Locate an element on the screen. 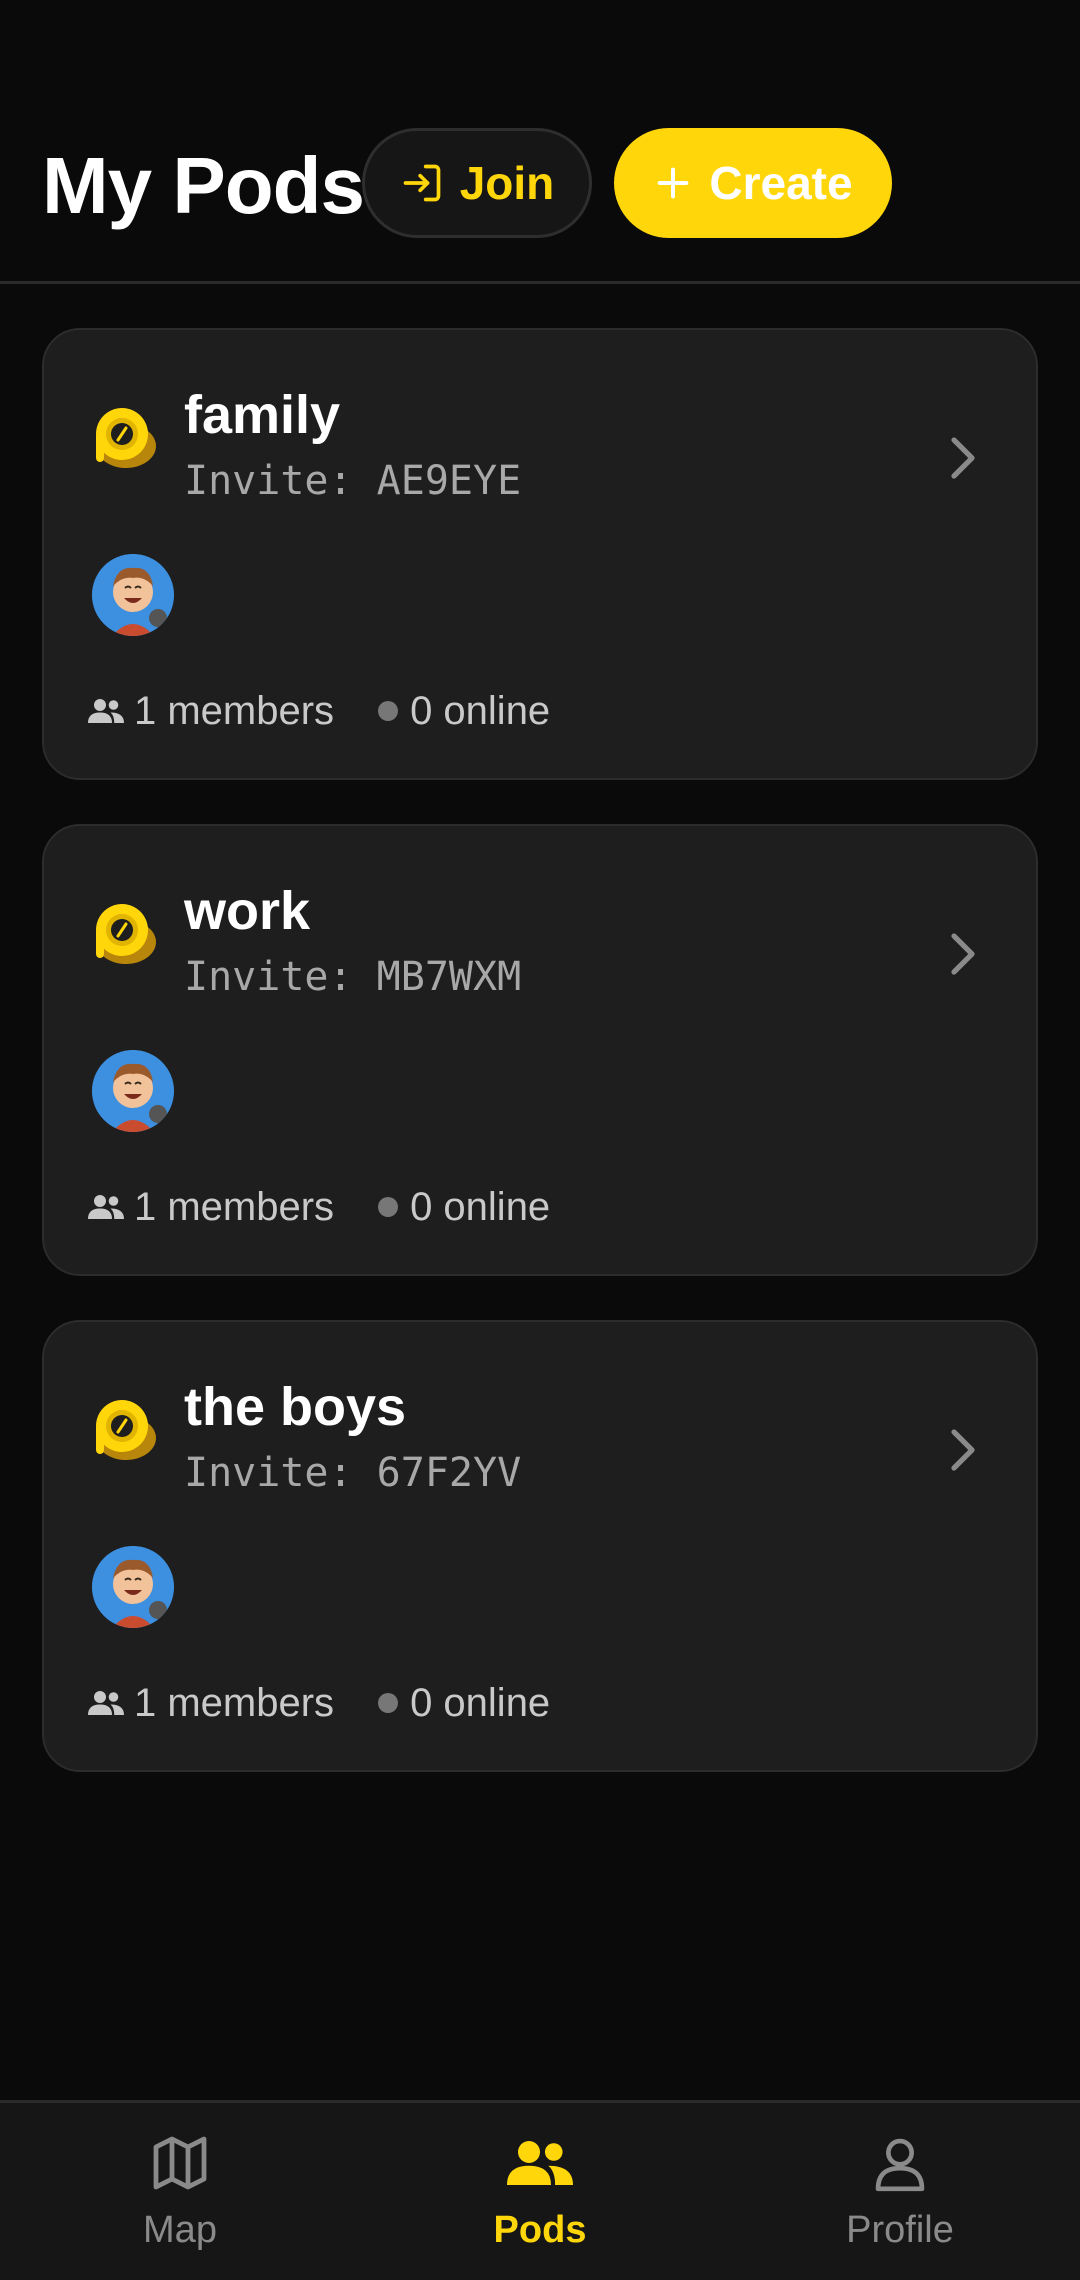 This screenshot has width=1080, height=2280. nav-item-label: Map is located at coordinates (180, 2230).